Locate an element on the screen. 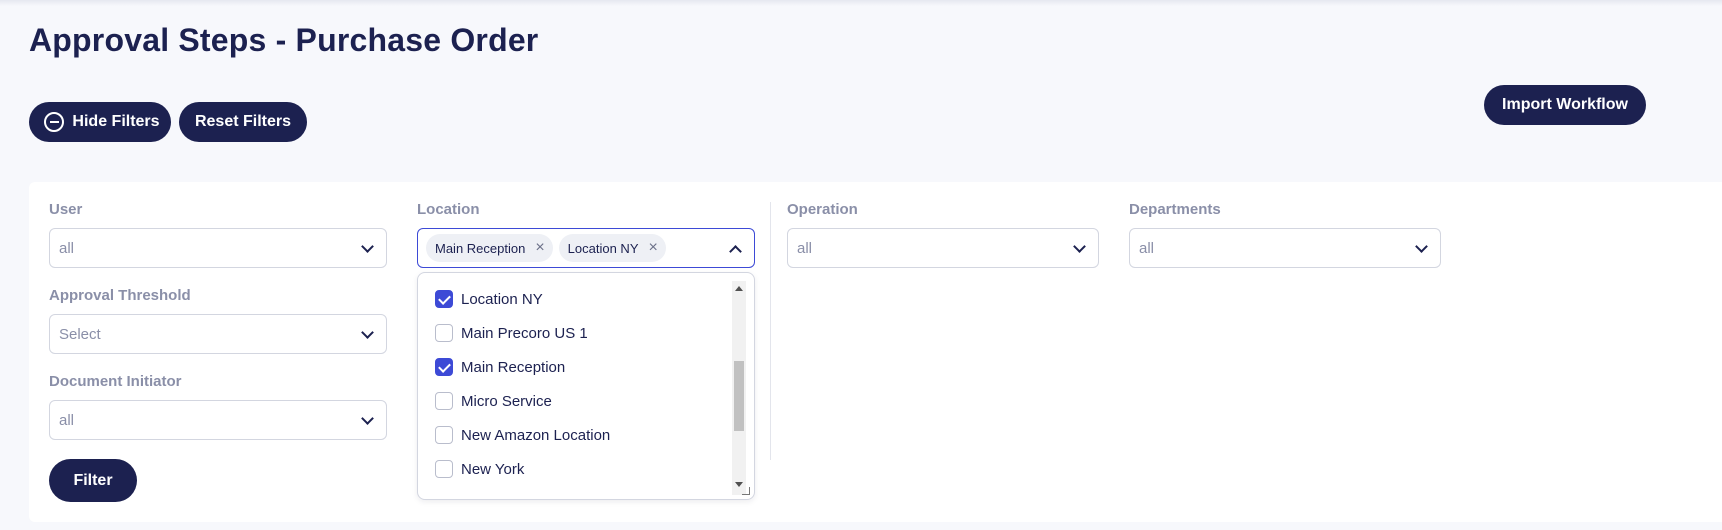  location-option-label: Main Reception is located at coordinates (513, 367).